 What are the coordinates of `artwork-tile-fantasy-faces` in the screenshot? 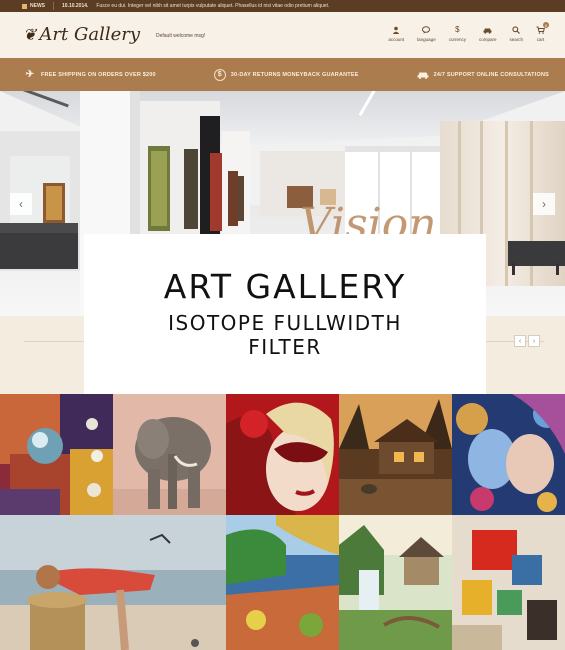 It's located at (508, 454).